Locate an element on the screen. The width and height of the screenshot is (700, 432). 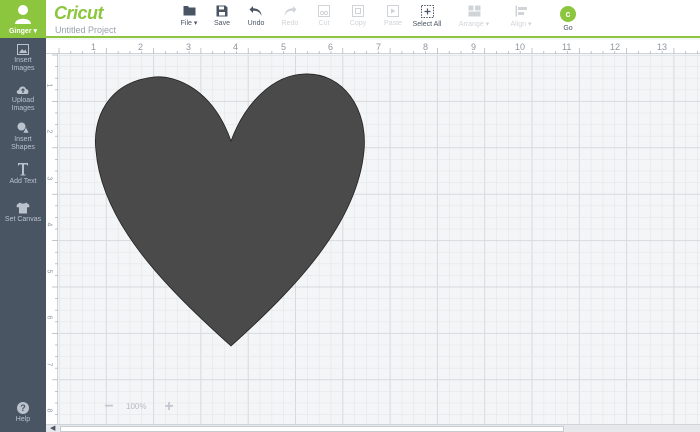
cloud-upload-icon is located at coordinates (22, 90).